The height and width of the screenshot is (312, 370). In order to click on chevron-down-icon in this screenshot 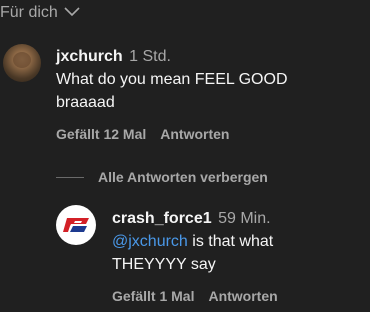, I will do `click(72, 13)`.